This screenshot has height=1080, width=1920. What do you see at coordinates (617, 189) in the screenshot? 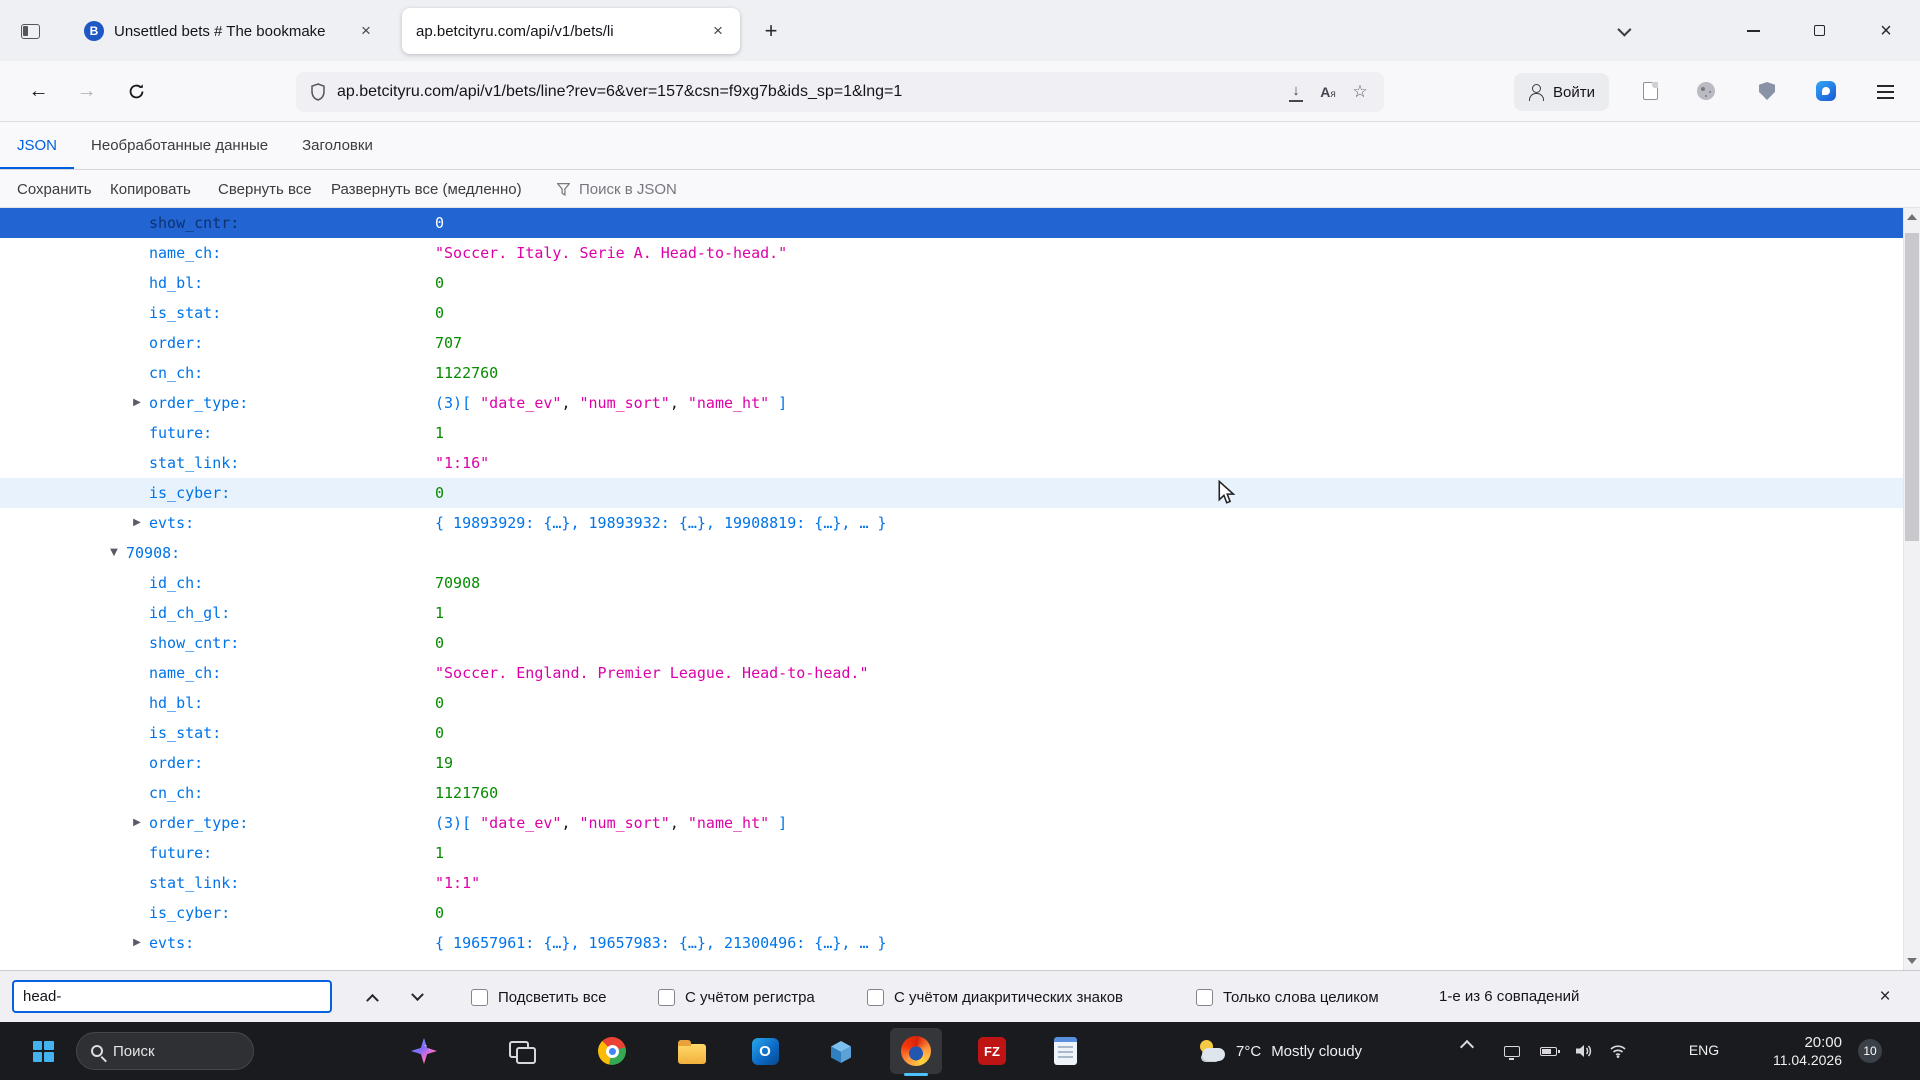
I see `json-search-input: Поиск в JSON` at bounding box center [617, 189].